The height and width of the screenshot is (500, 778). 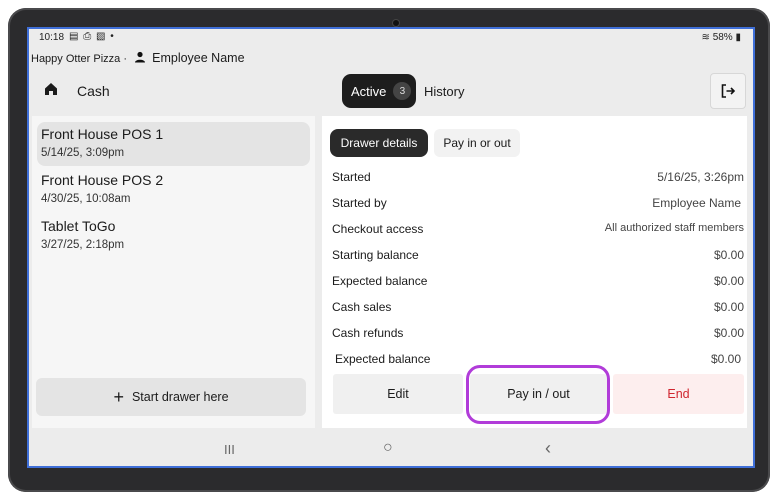 I want to click on recents-icon: III, so click(x=229, y=449).